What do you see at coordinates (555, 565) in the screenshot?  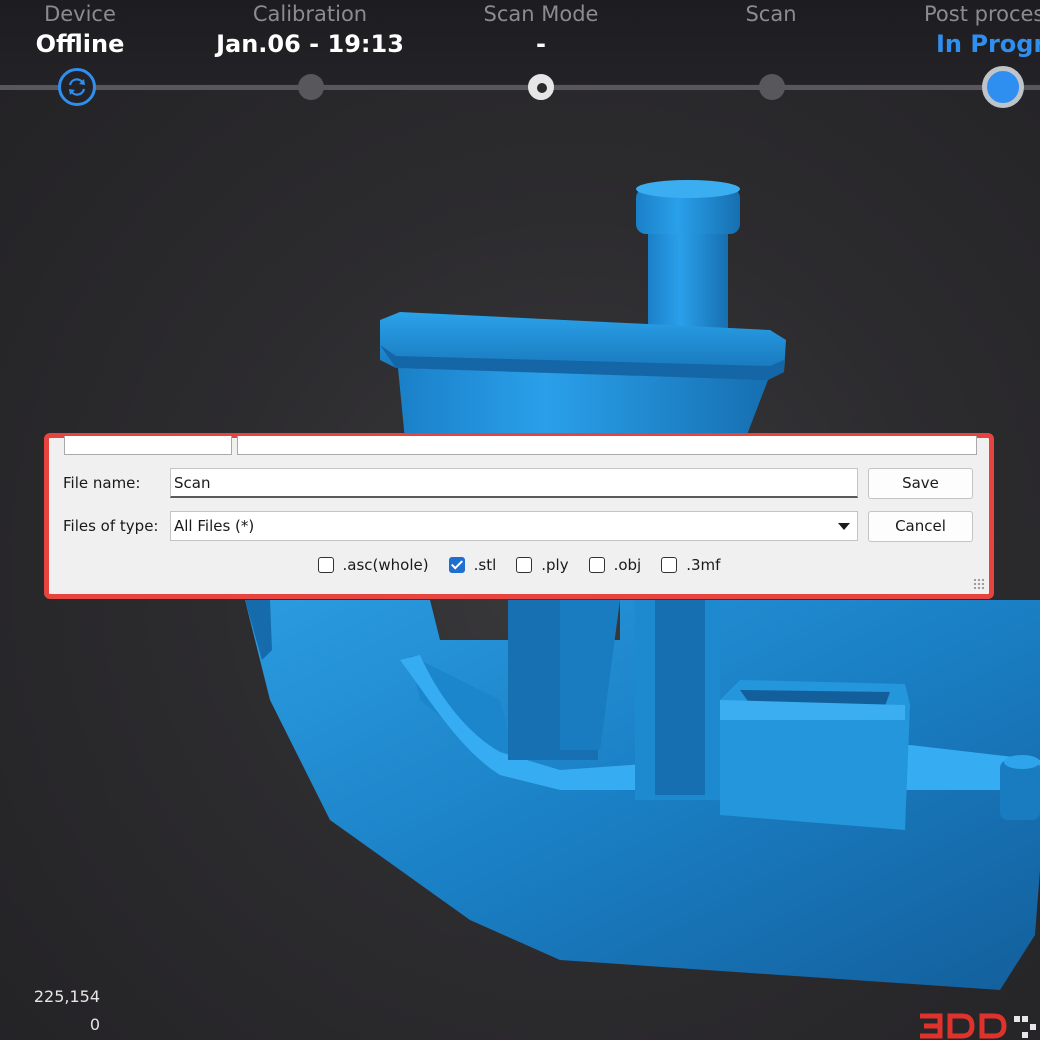 I see `format-label: .ply` at bounding box center [555, 565].